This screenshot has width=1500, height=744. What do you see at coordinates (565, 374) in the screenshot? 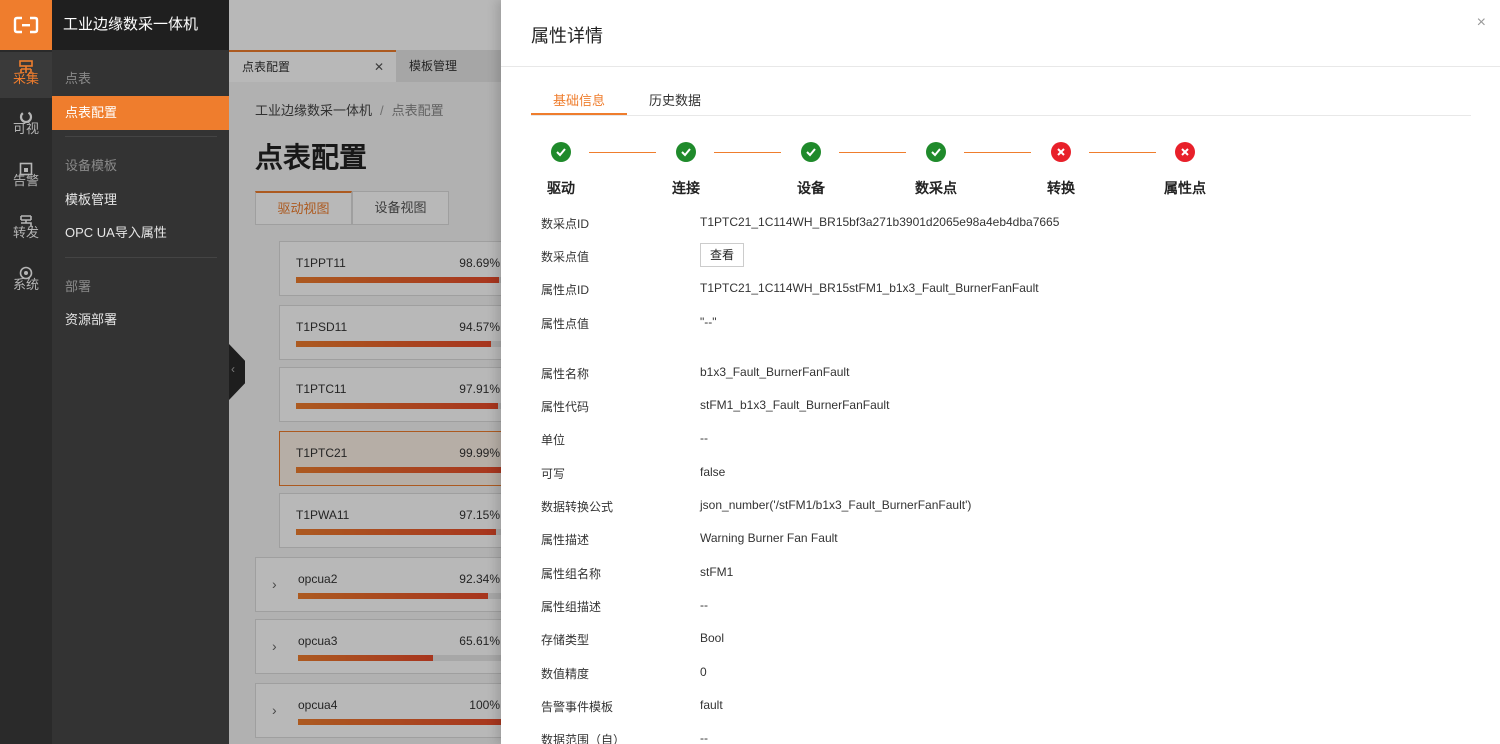
I see `field-label: 属性名称` at bounding box center [565, 374].